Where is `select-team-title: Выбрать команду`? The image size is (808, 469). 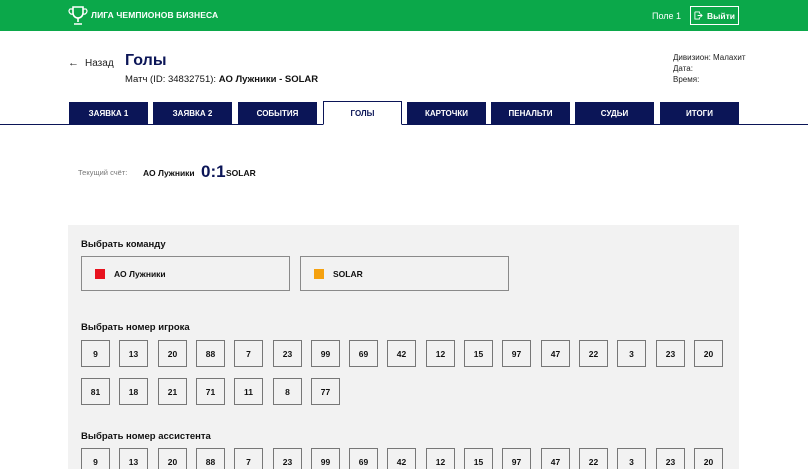
select-team-title: Выбрать команду is located at coordinates (123, 244).